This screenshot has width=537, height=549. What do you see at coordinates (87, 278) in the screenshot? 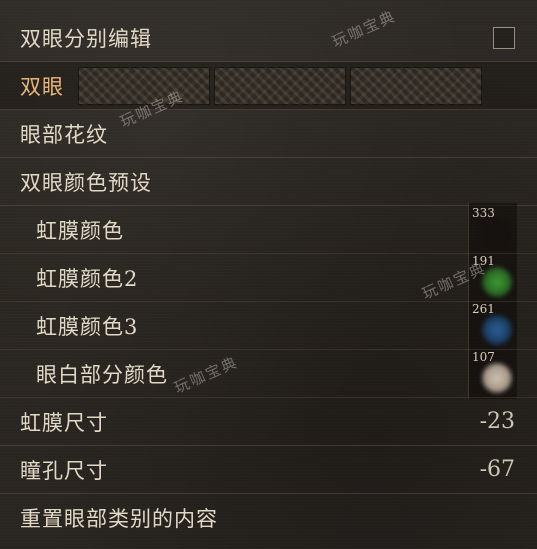
I see `iris-color2-label: 虹膜颜色2` at bounding box center [87, 278].